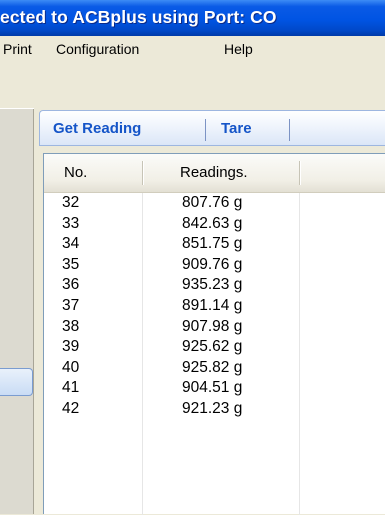  What do you see at coordinates (97, 128) in the screenshot?
I see `get-reading-button: Get Reading` at bounding box center [97, 128].